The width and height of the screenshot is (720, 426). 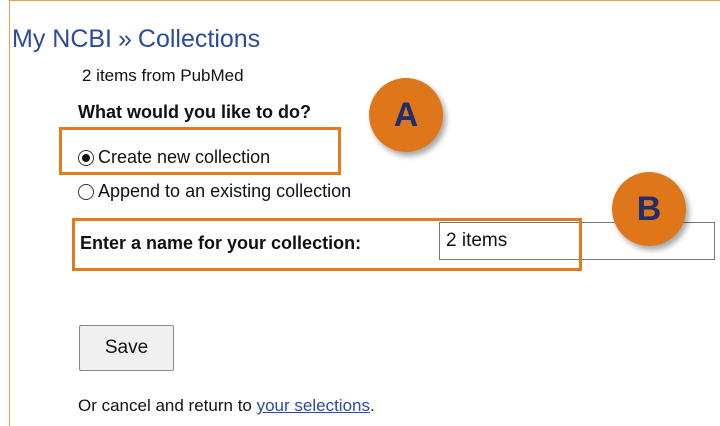 I want to click on your-selections-link: your selections, so click(x=313, y=405).